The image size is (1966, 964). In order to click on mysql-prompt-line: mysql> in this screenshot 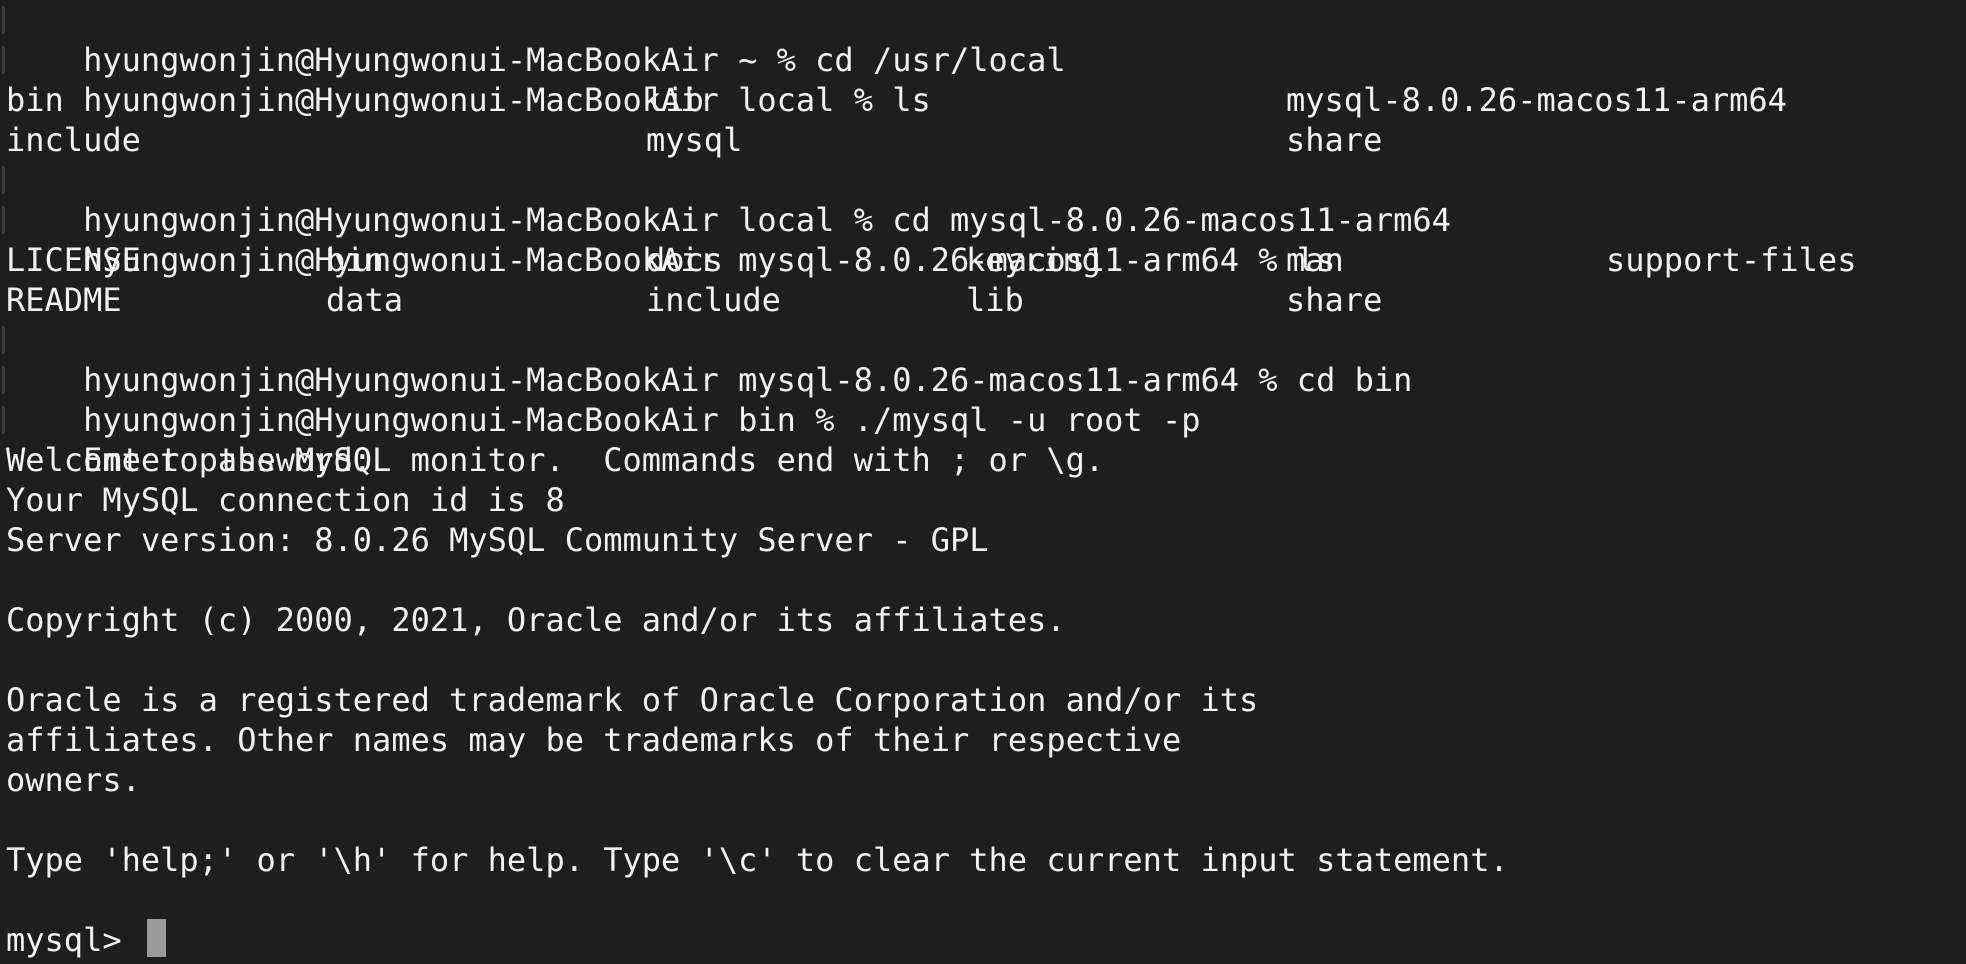, I will do `click(986, 939)`.